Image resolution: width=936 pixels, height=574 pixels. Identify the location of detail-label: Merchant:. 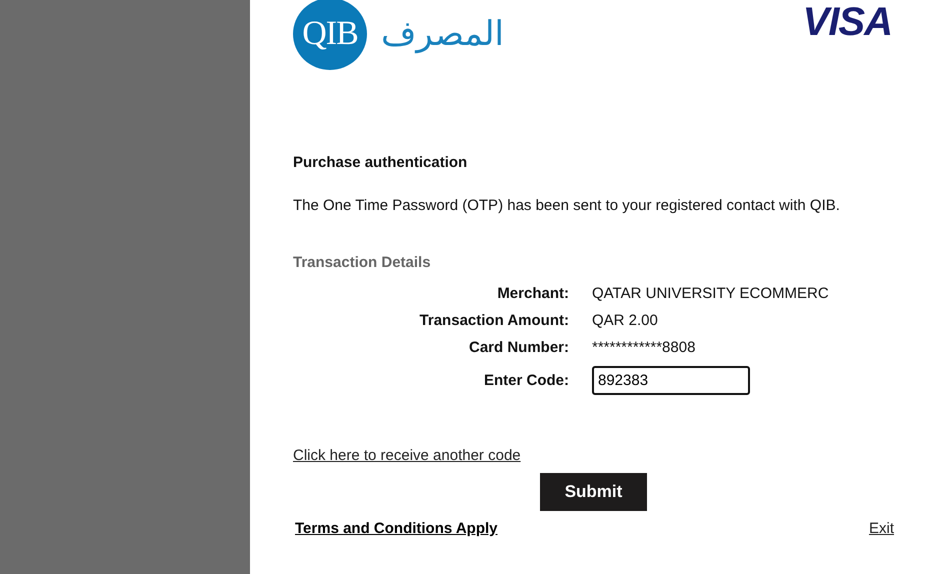
(532, 293).